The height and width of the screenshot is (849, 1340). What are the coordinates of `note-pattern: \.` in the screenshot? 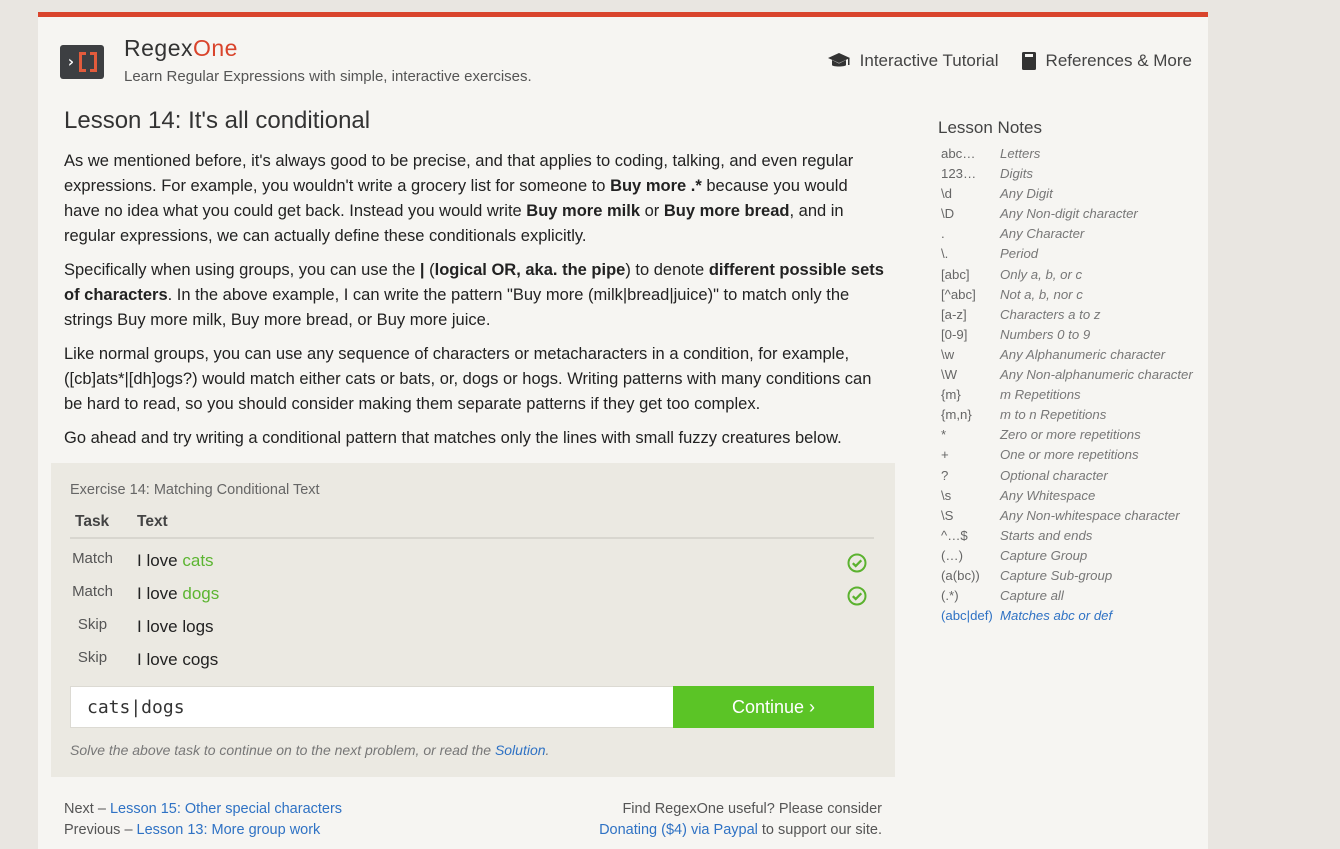 It's located at (945, 254).